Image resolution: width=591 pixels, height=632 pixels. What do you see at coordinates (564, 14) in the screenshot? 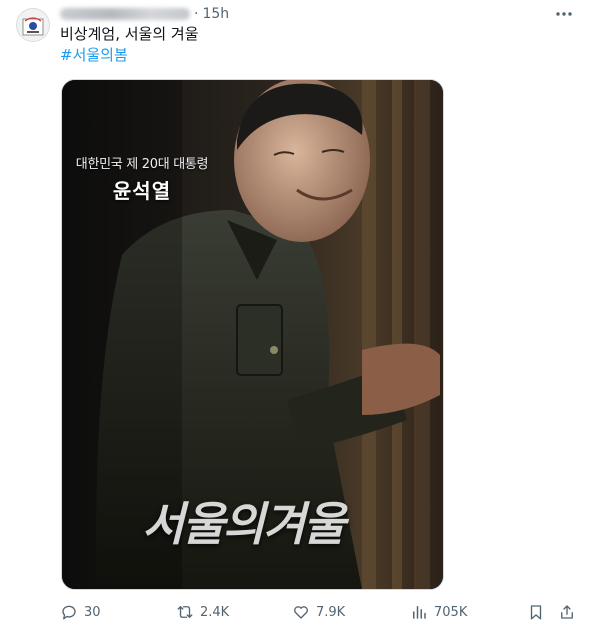
I see `more-options-icon` at bounding box center [564, 14].